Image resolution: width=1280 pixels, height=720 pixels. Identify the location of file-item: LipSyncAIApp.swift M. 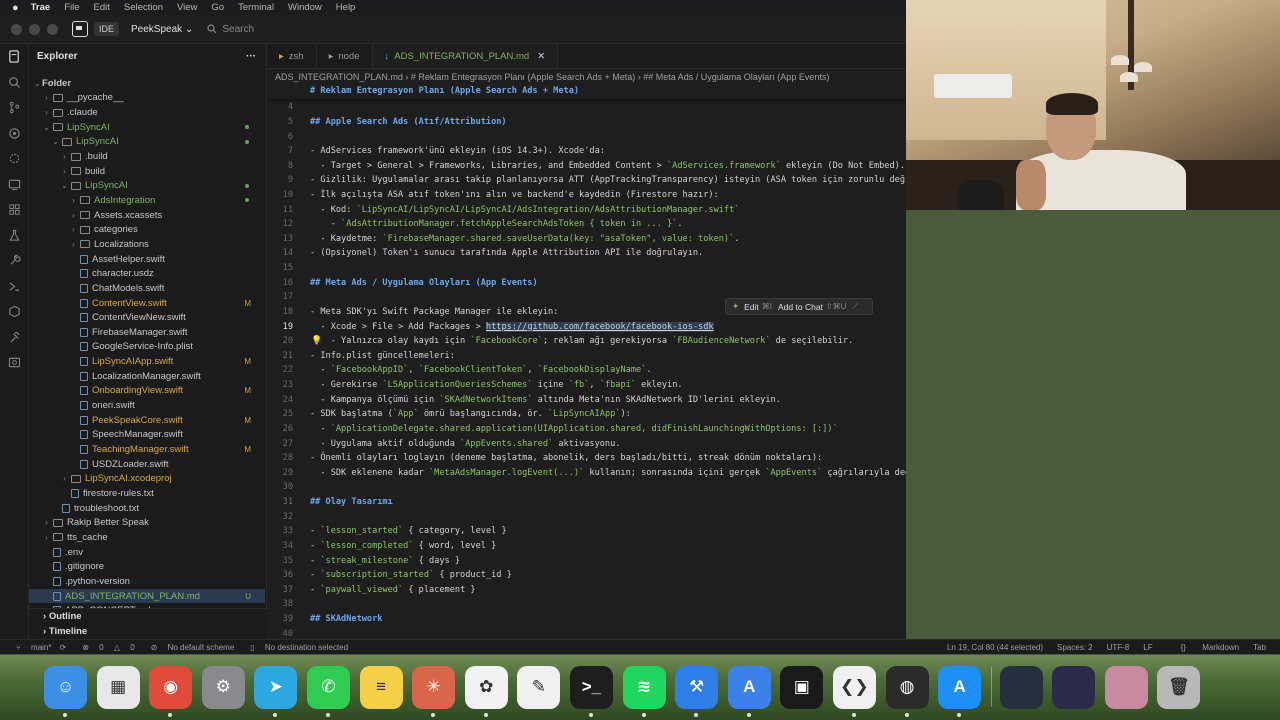
(147, 361).